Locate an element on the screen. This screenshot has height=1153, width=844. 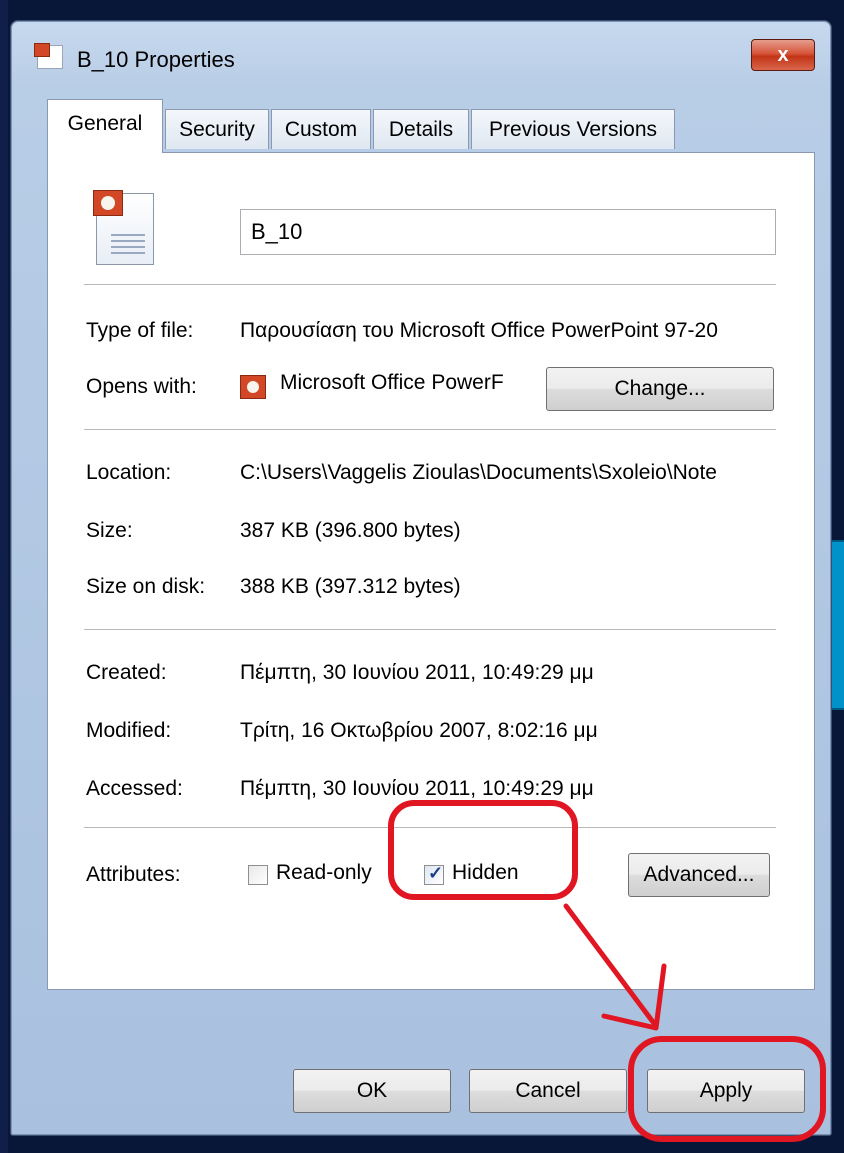
annotation-arrow is located at coordinates (615, 967).